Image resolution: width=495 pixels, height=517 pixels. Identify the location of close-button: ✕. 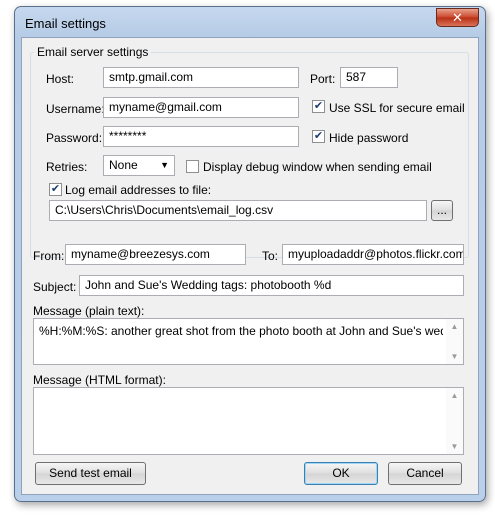
(457, 17).